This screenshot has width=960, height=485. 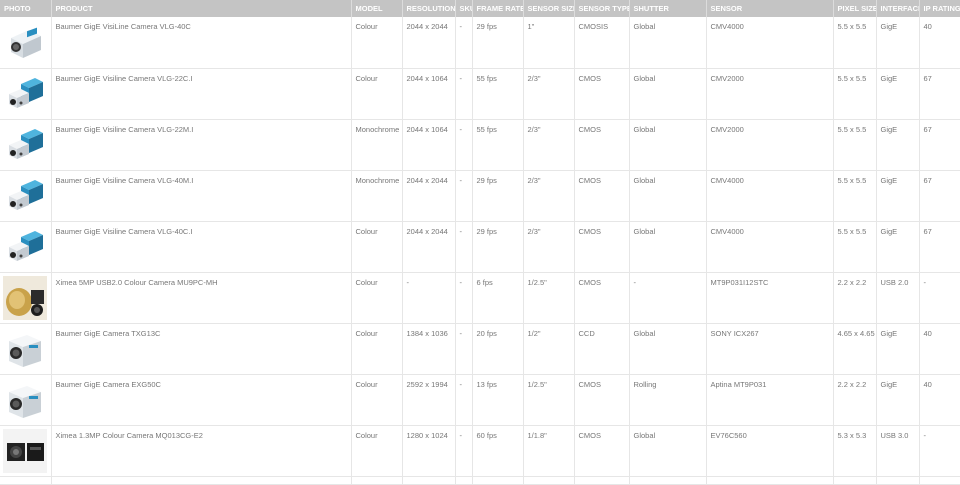 I want to click on interface-cell: USB 3.0, so click(x=898, y=451).